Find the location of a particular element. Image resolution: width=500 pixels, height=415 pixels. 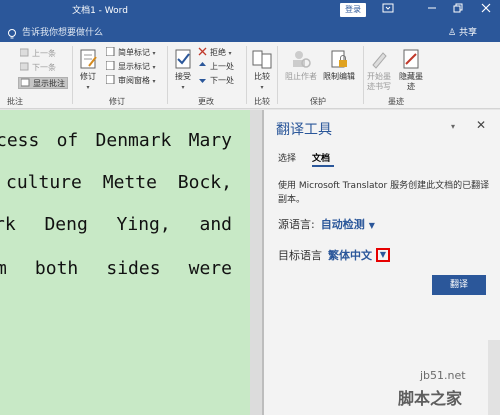

show-markup-icon is located at coordinates (110, 65).